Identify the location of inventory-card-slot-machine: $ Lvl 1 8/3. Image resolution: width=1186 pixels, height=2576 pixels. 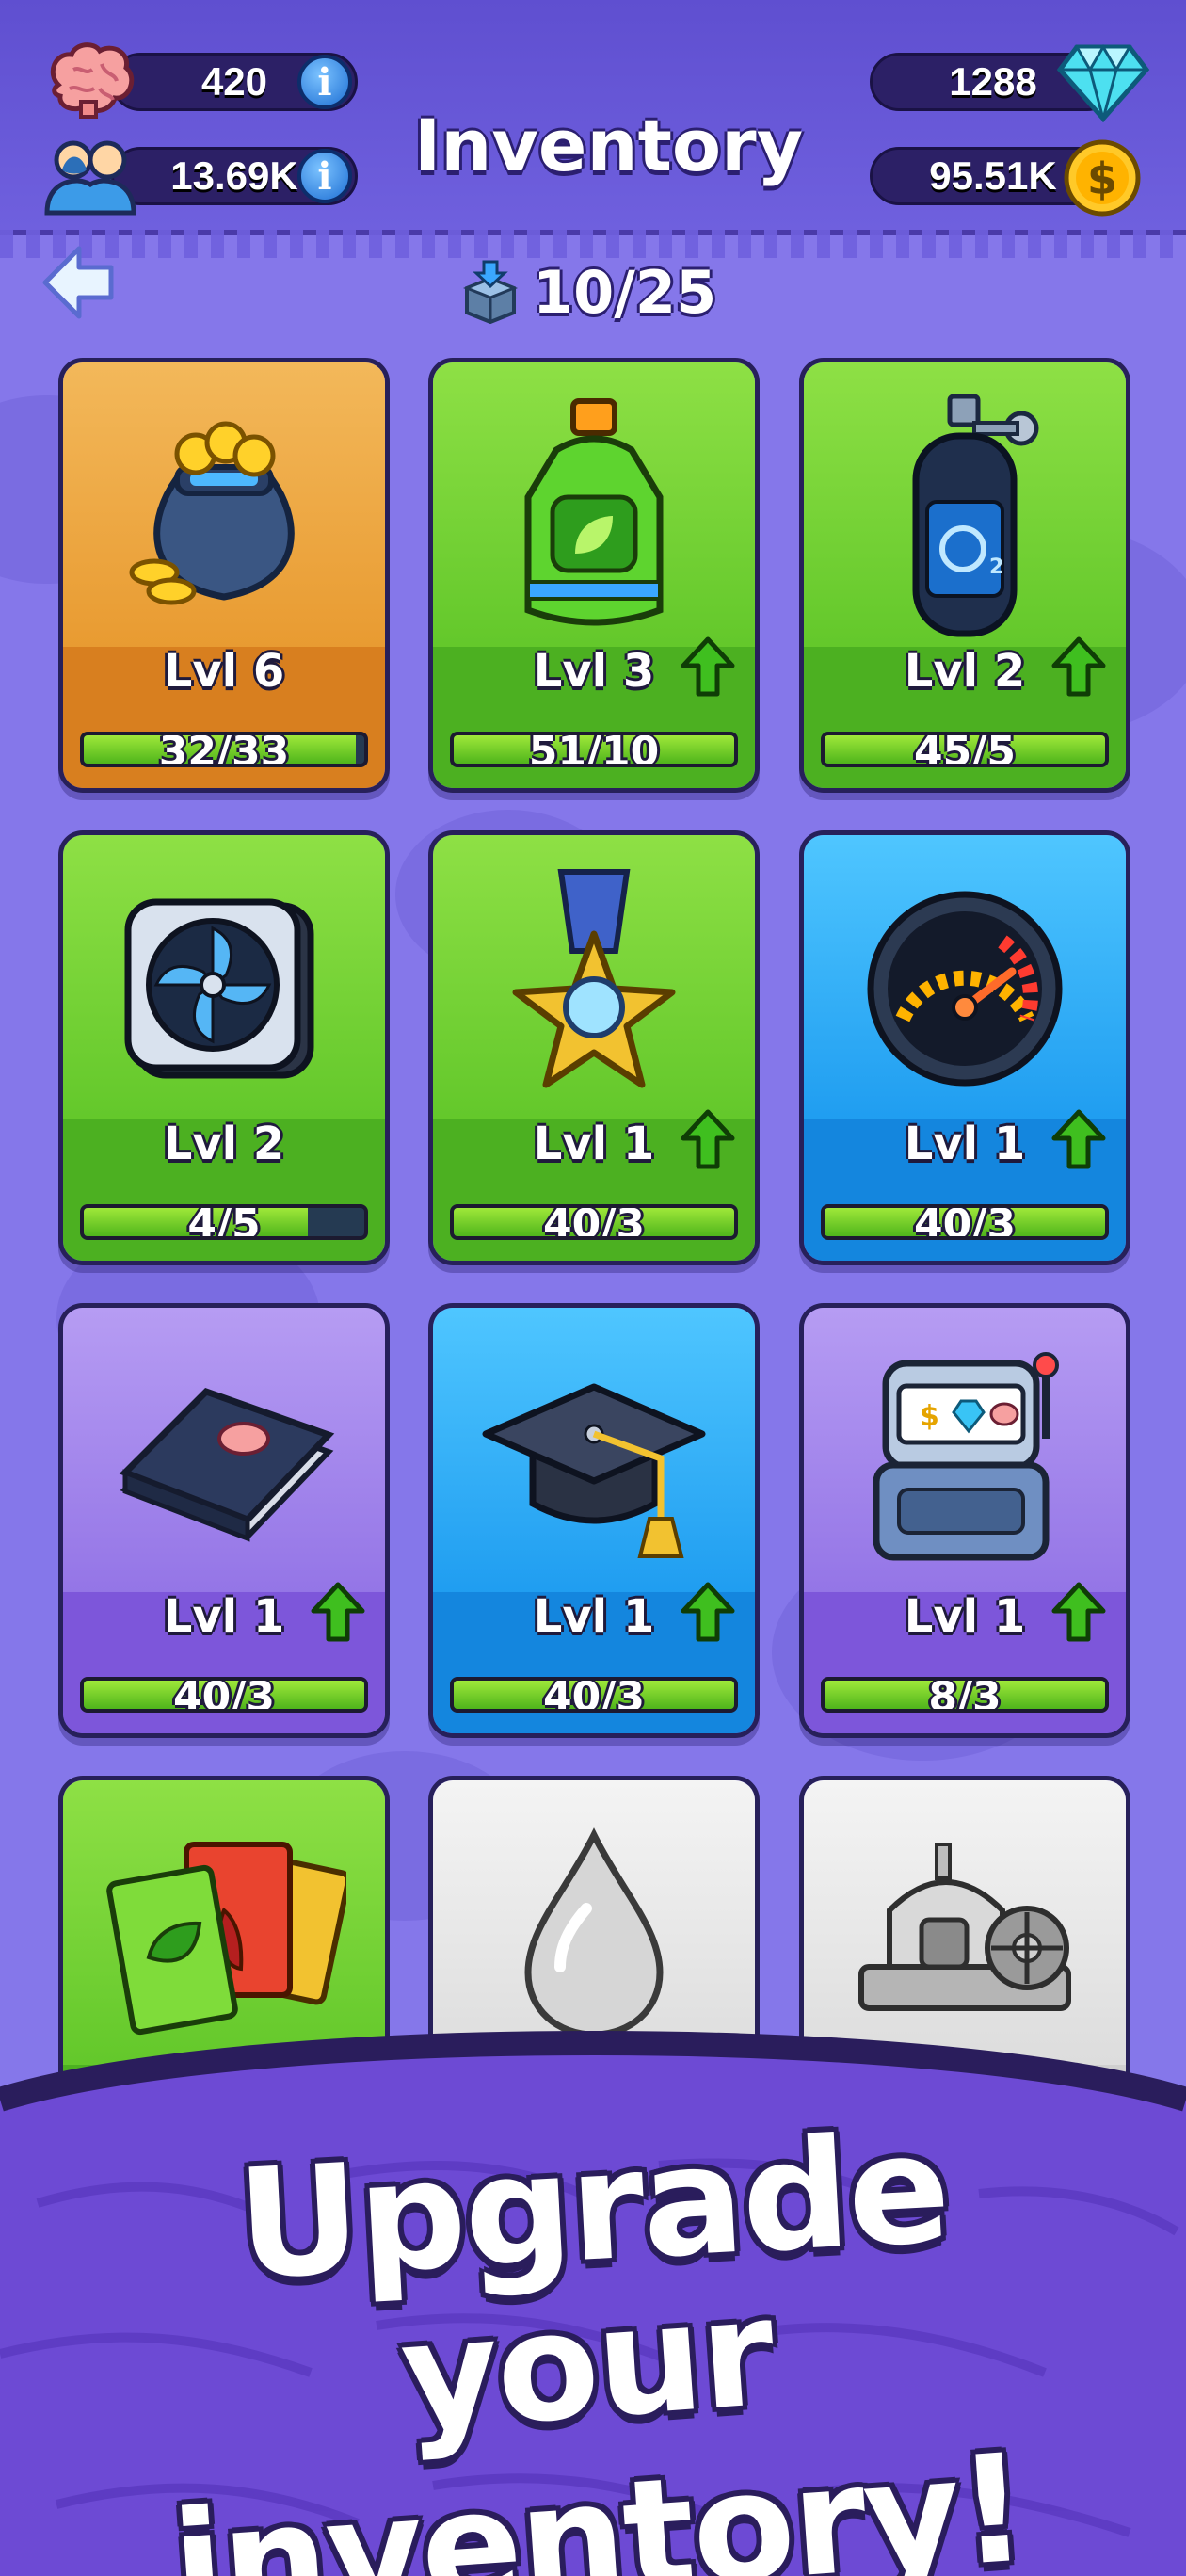
(965, 1520).